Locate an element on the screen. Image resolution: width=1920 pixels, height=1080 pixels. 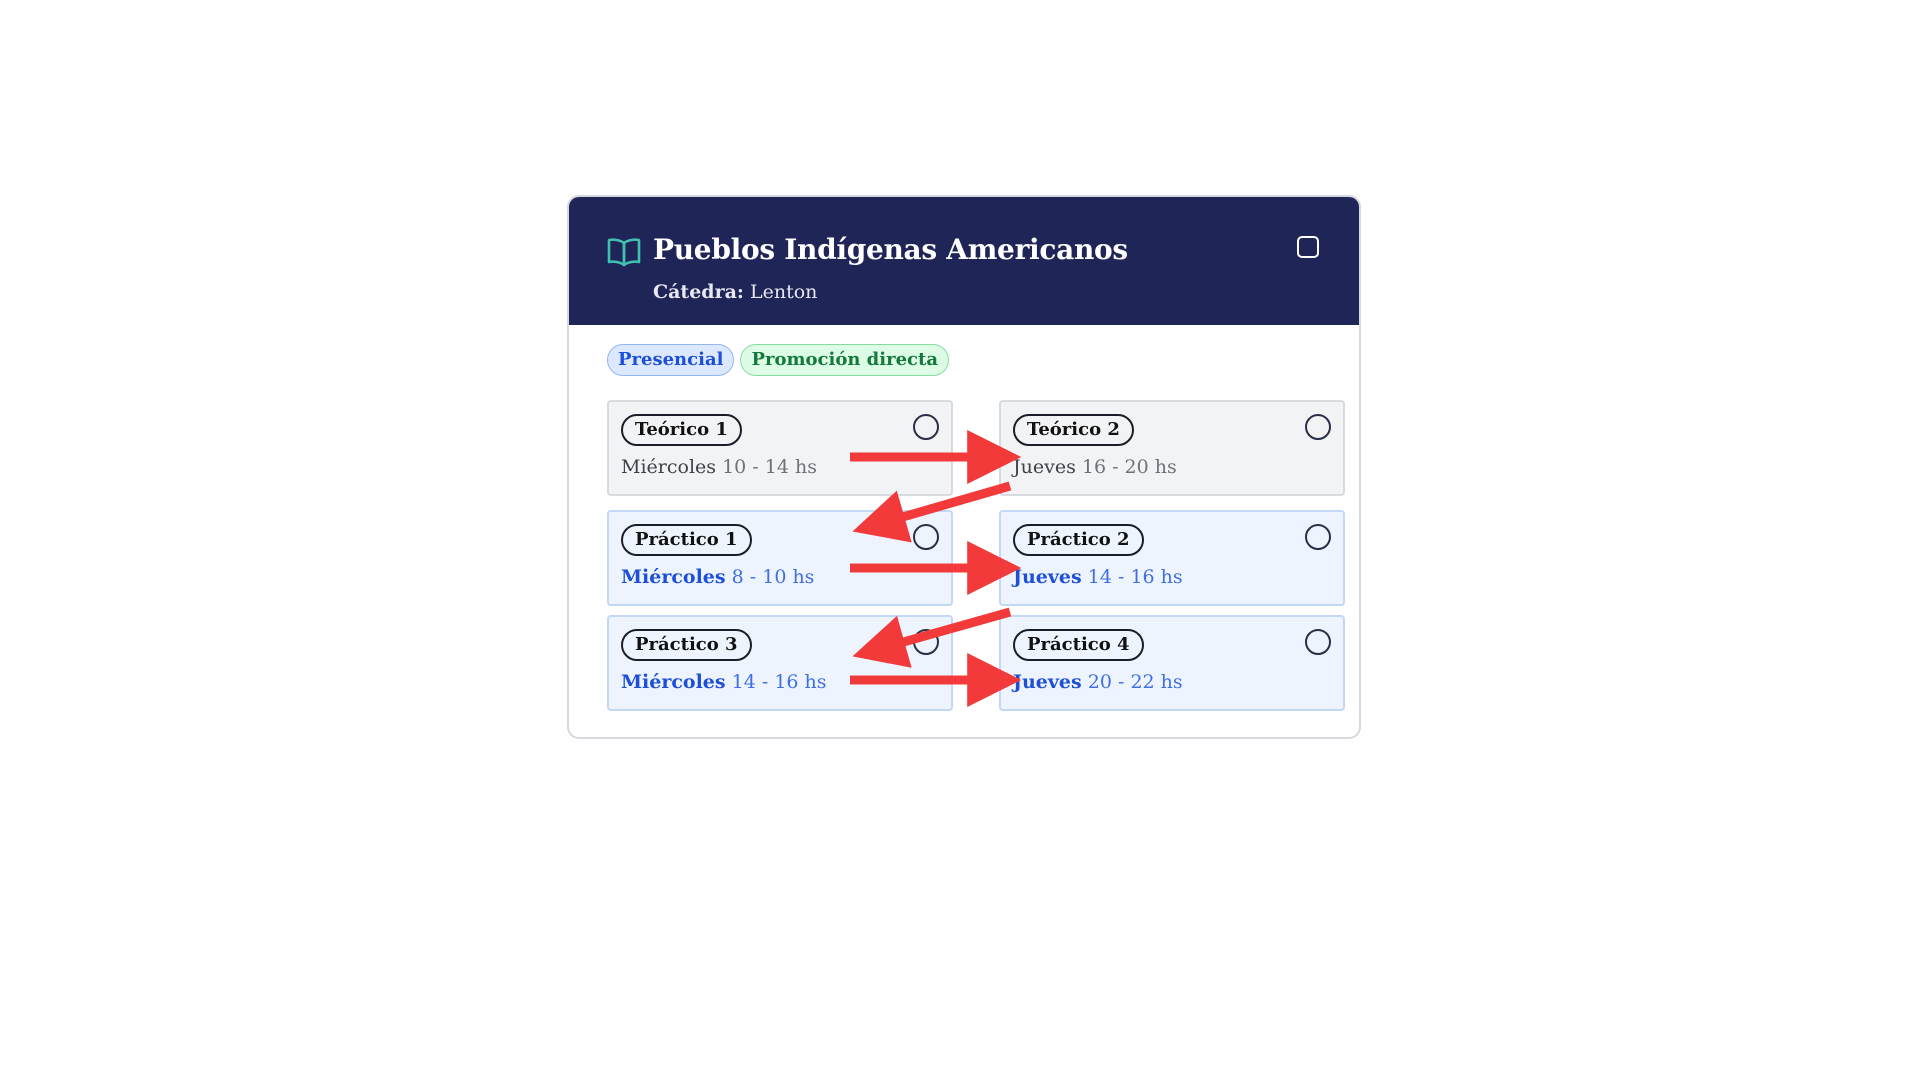
course-catedra: Cátedra: Lenton is located at coordinates (735, 292).